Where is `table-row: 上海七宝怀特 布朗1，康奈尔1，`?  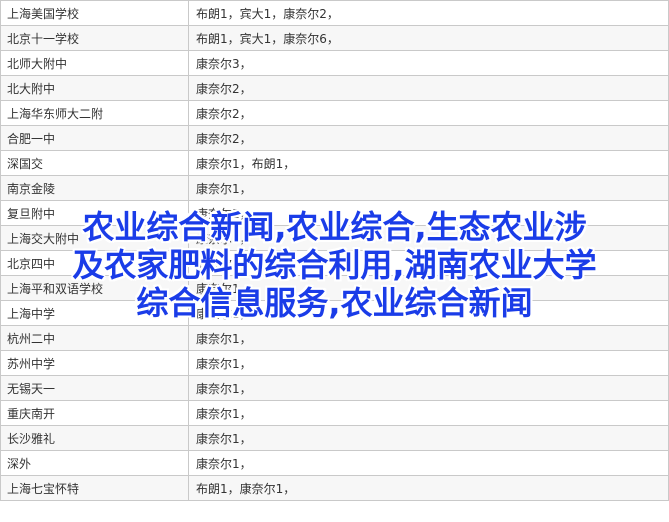 table-row: 上海七宝怀特 布朗1，康奈尔1， is located at coordinates (334, 488).